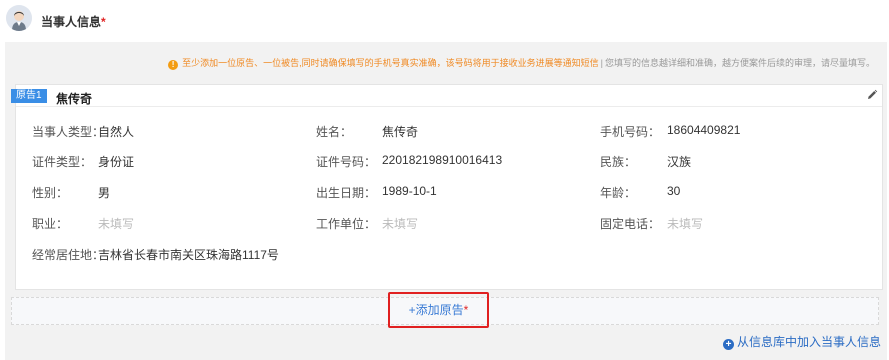 This screenshot has width=889, height=360. I want to click on occupation-label: 职业：, so click(50, 224).